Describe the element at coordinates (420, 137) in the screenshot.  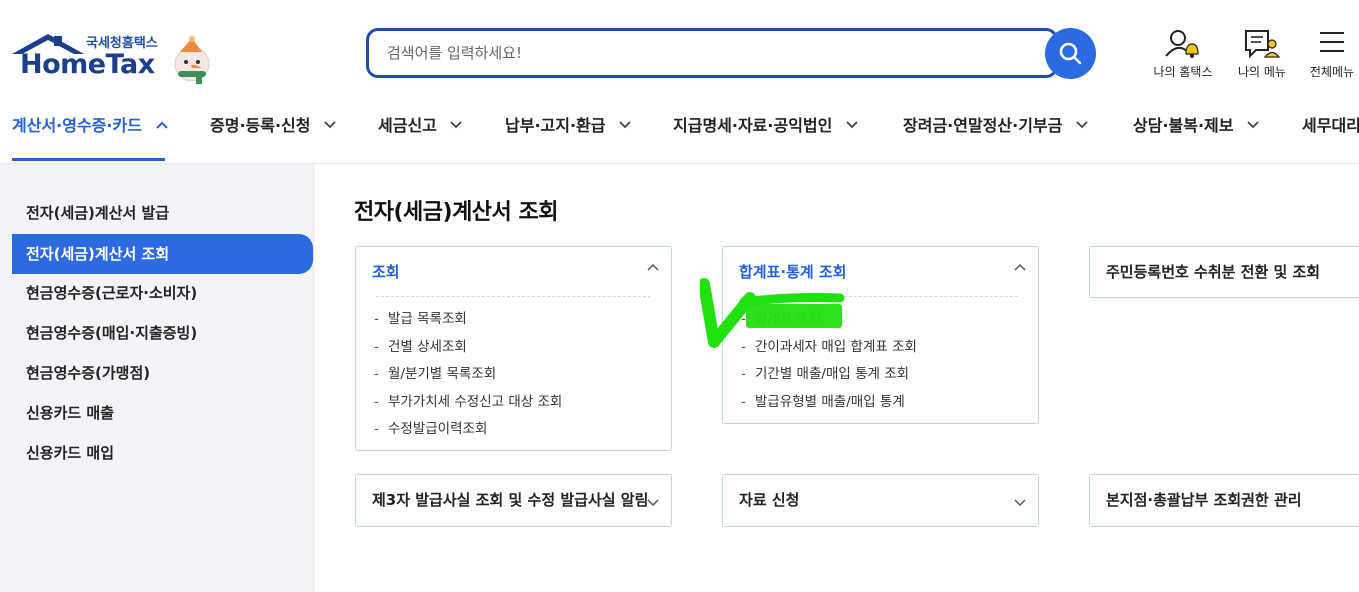
I see `gnb-item-tax-filing: 세금신고` at that location.